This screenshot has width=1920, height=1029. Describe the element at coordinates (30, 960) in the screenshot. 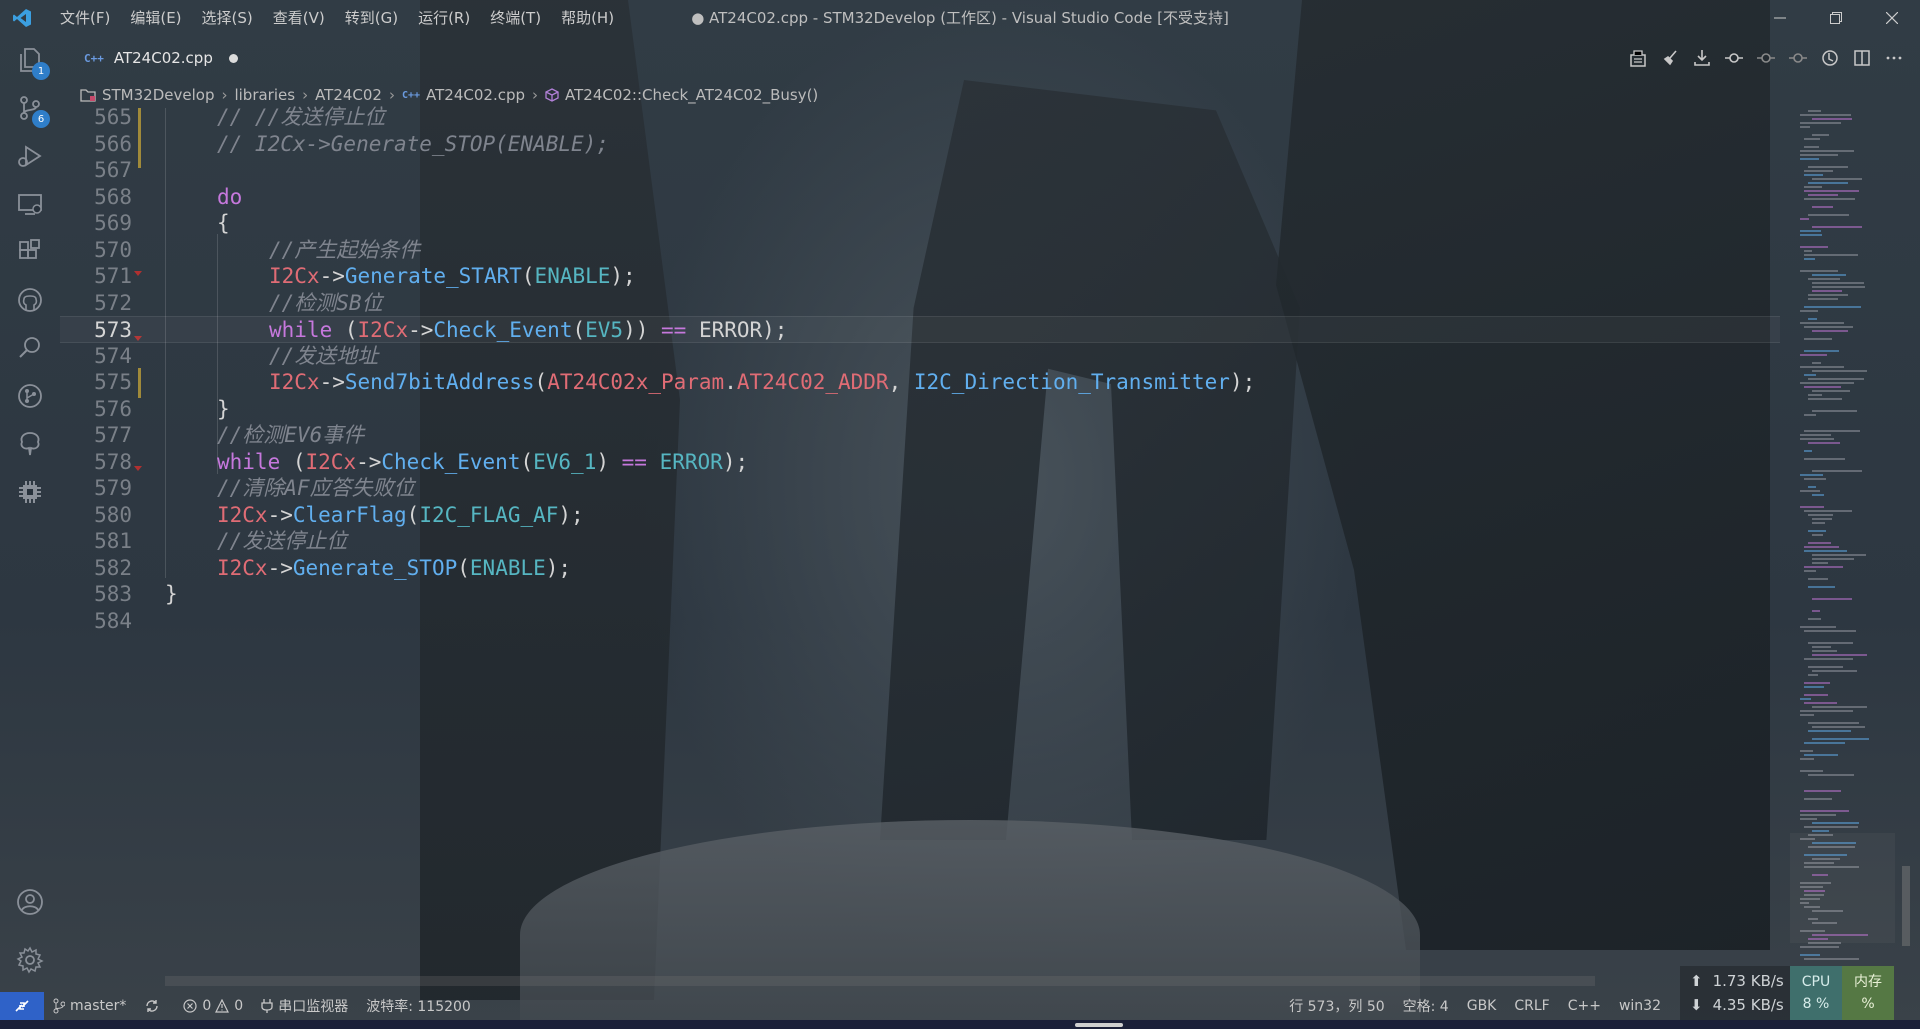

I see `settings-gear-icon` at that location.